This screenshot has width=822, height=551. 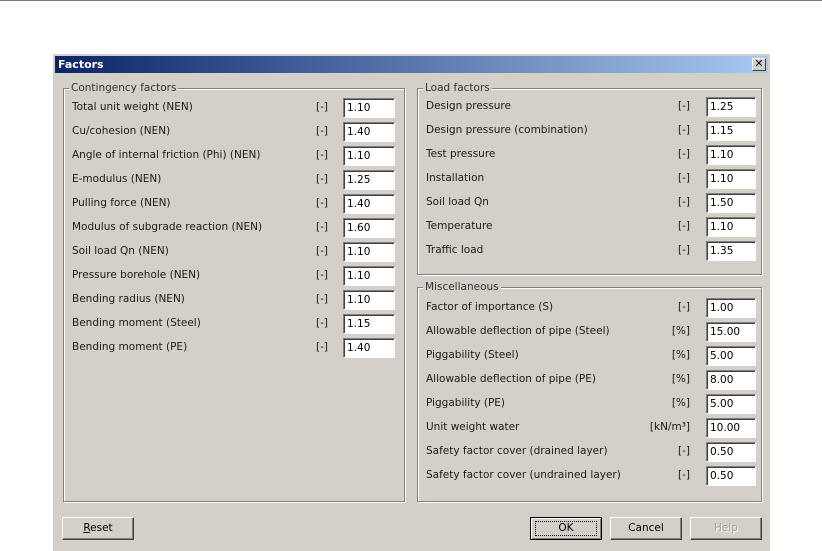 What do you see at coordinates (592, 107) in the screenshot?
I see `load-row: Design pressure [-]` at bounding box center [592, 107].